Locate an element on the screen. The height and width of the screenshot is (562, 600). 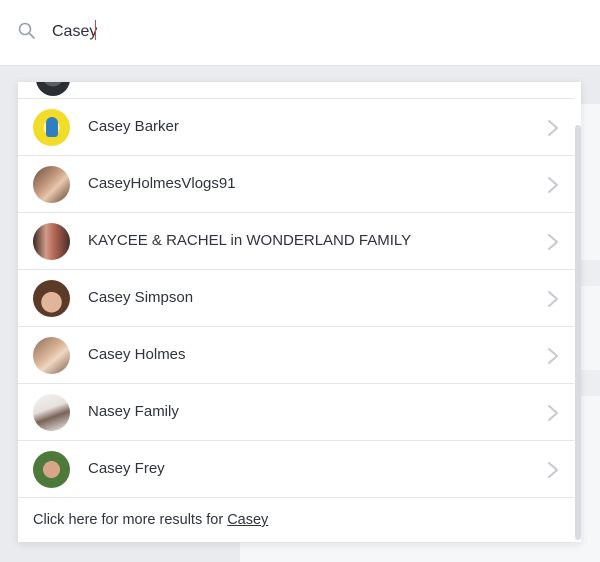
background-panel is located at coordinates (590, 333).